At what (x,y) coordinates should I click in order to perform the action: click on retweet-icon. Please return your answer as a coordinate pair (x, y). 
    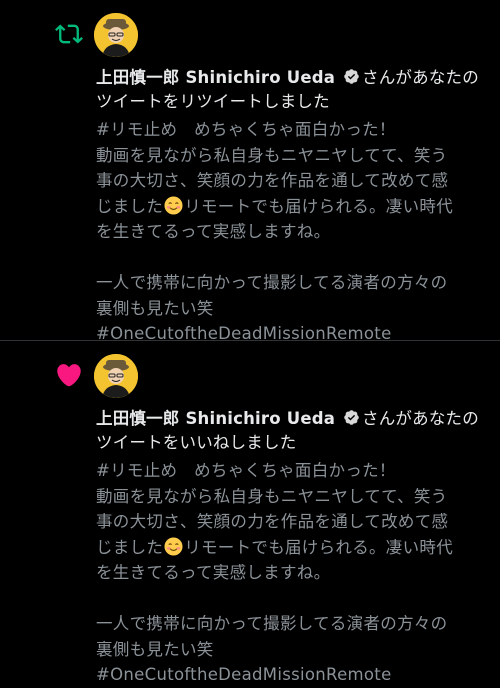
    Looking at the image, I should click on (69, 34).